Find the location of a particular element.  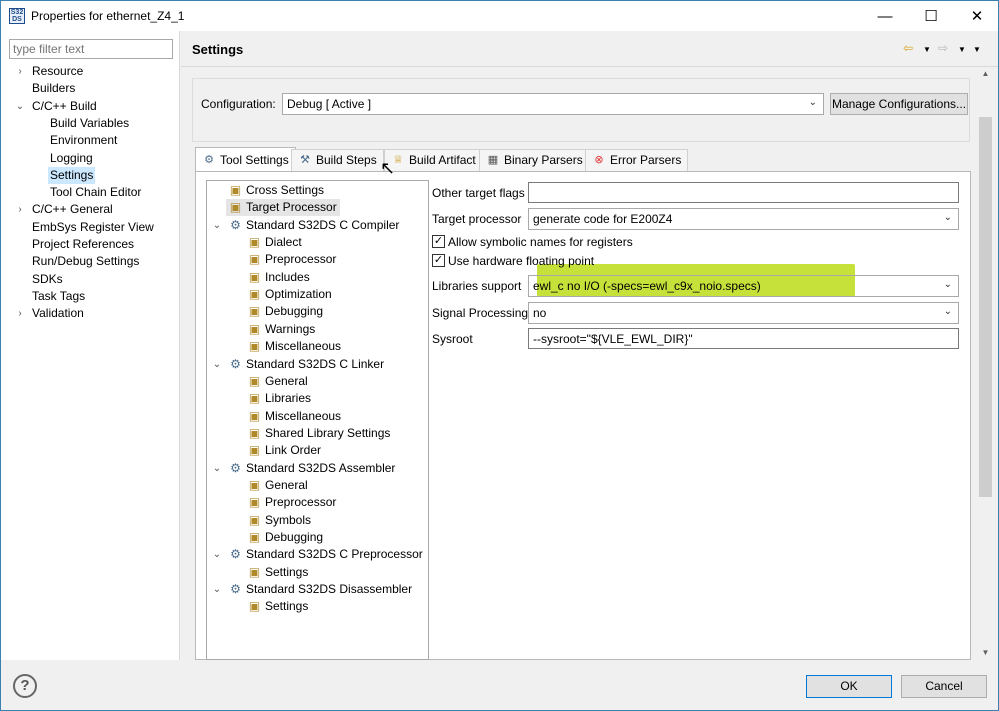

tree-item-target-processor: ▣ Target Processor is located at coordinates (283, 208).